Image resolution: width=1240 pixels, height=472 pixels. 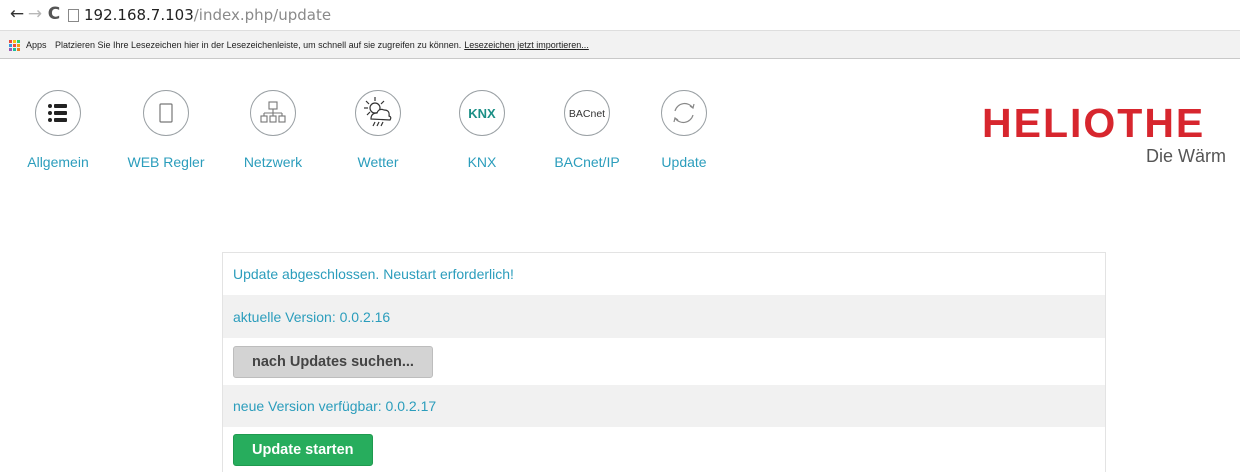 What do you see at coordinates (36, 45) in the screenshot?
I see `apps-label: Apps` at bounding box center [36, 45].